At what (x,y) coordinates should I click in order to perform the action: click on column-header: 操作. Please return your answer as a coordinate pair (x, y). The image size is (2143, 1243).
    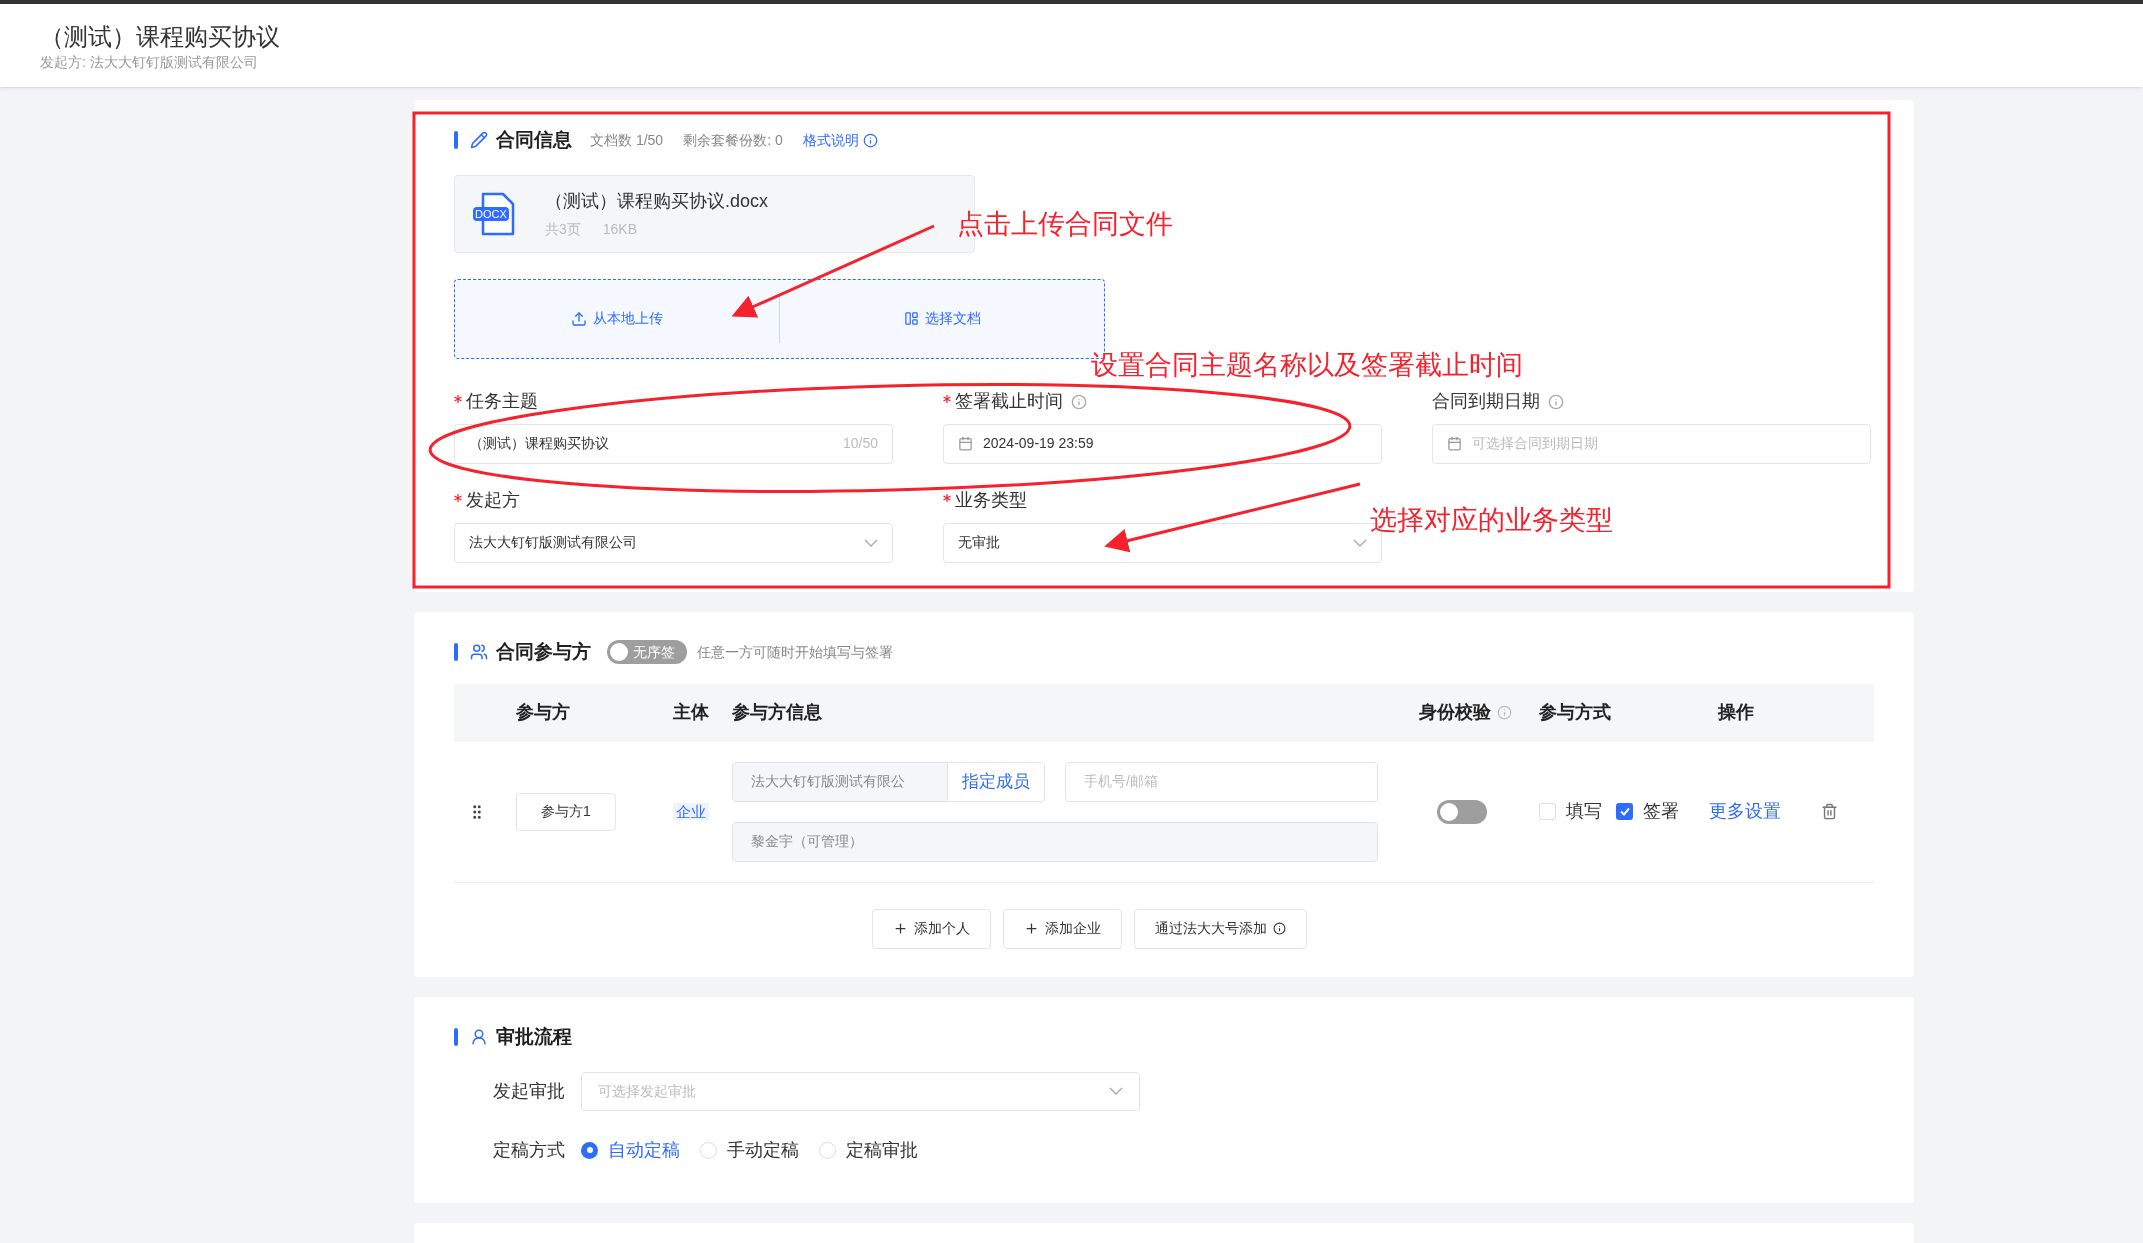
    Looking at the image, I should click on (1736, 712).